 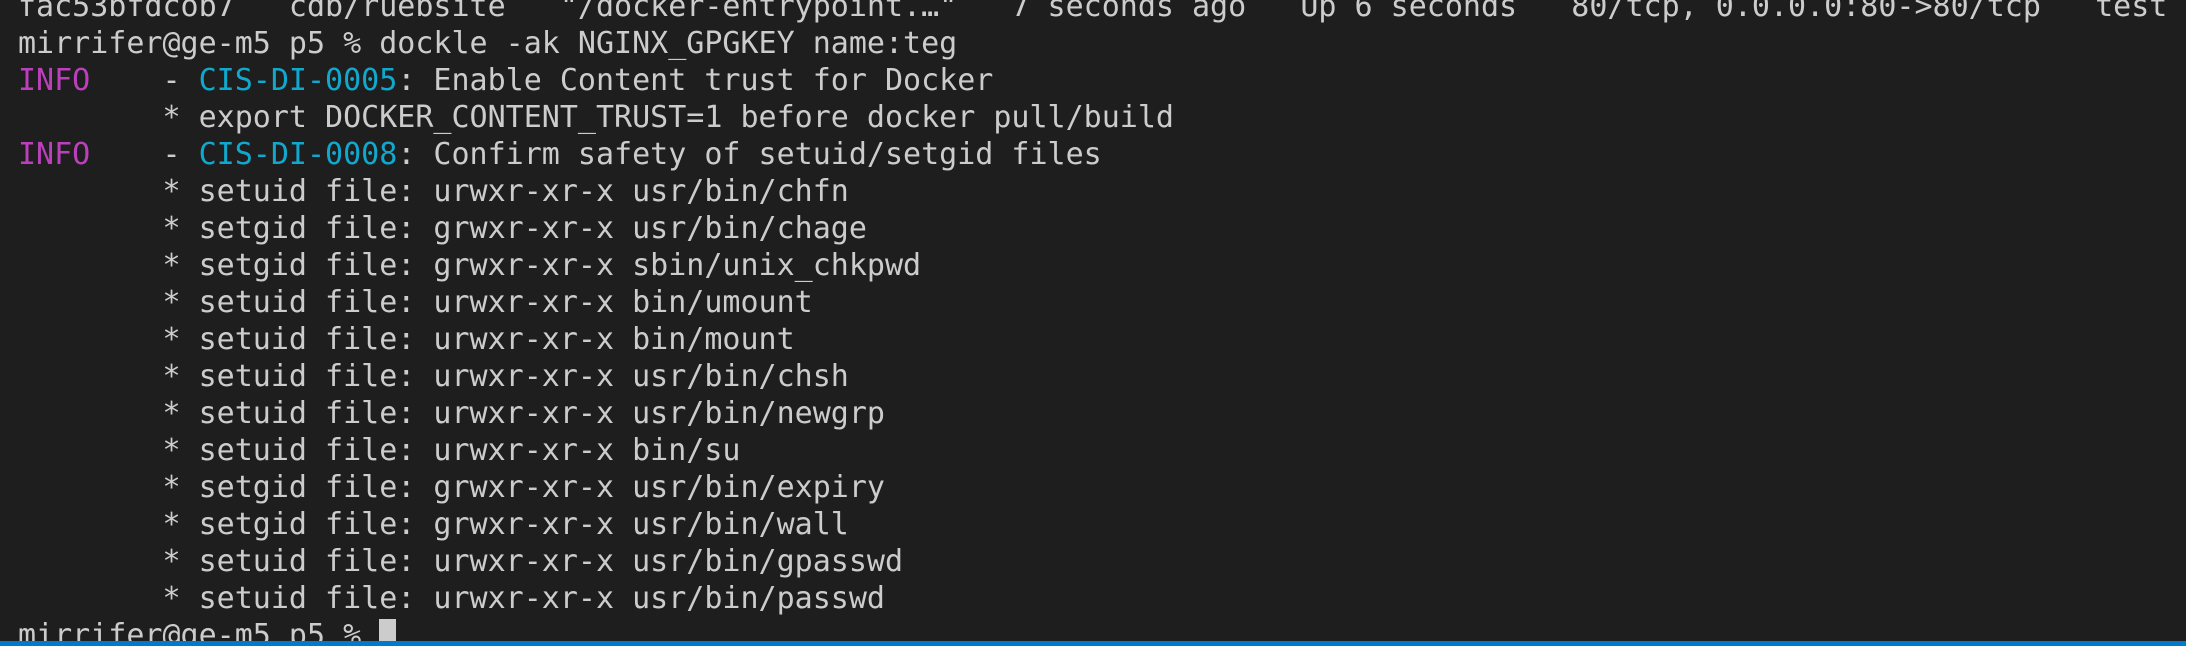 What do you see at coordinates (1092, 302) in the screenshot?
I see `finding-detail: * setuid file: urwxr-xr-x bin/umount` at bounding box center [1092, 302].